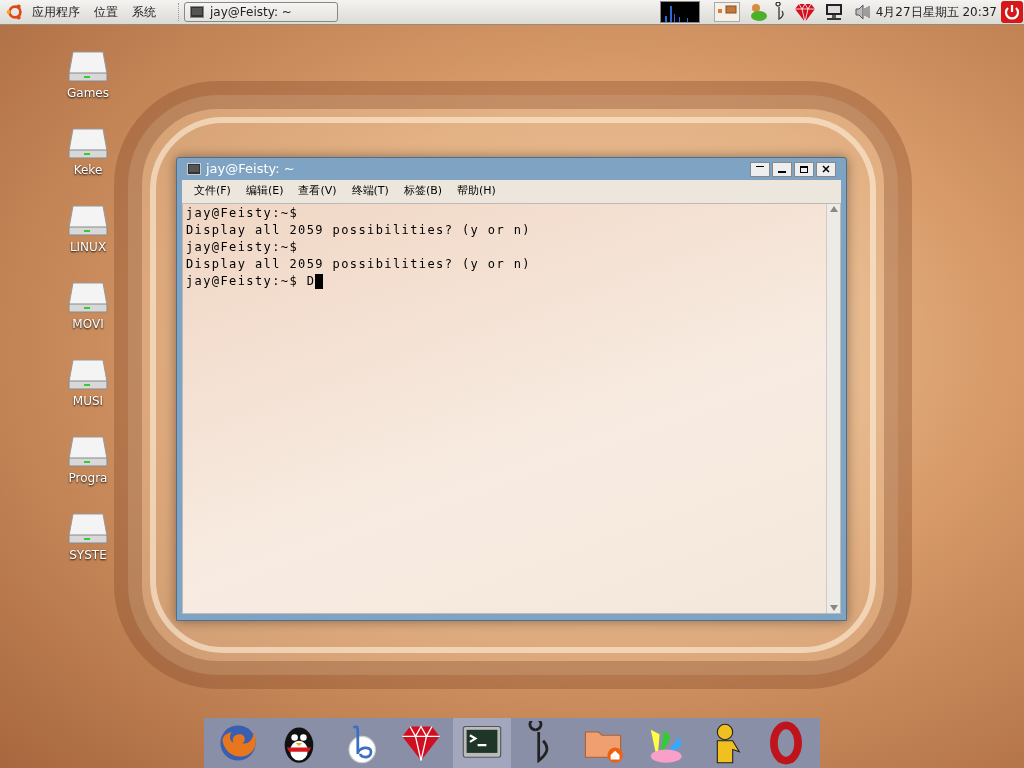  What do you see at coordinates (833, 209) in the screenshot?
I see `scroll-up-arrow-icon` at bounding box center [833, 209].